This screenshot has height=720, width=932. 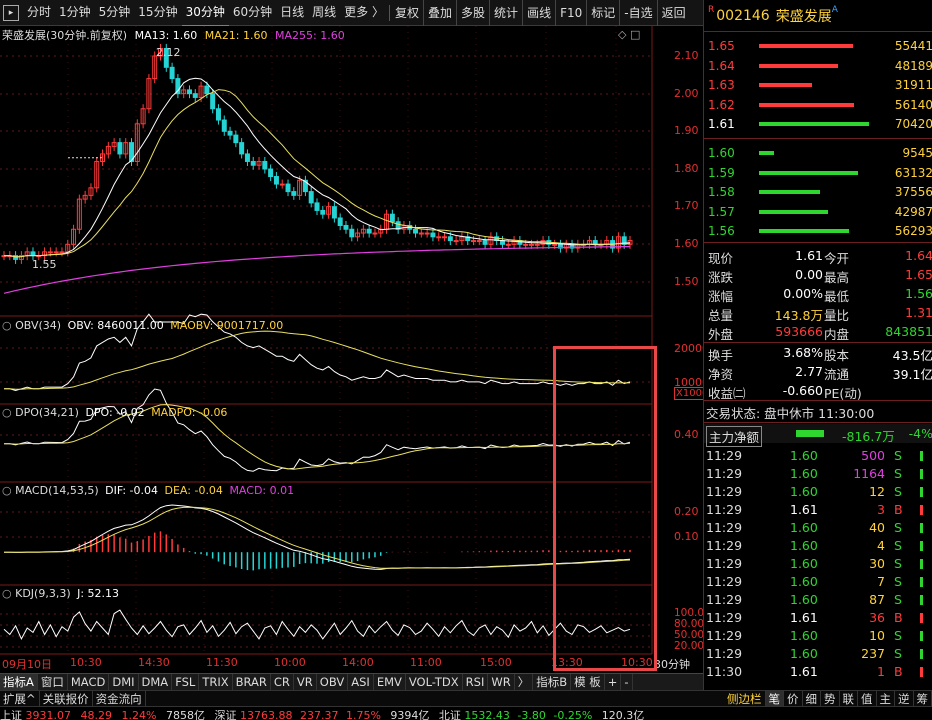 I want to click on menu-toggle-icon: ▸, so click(x=11, y=12).